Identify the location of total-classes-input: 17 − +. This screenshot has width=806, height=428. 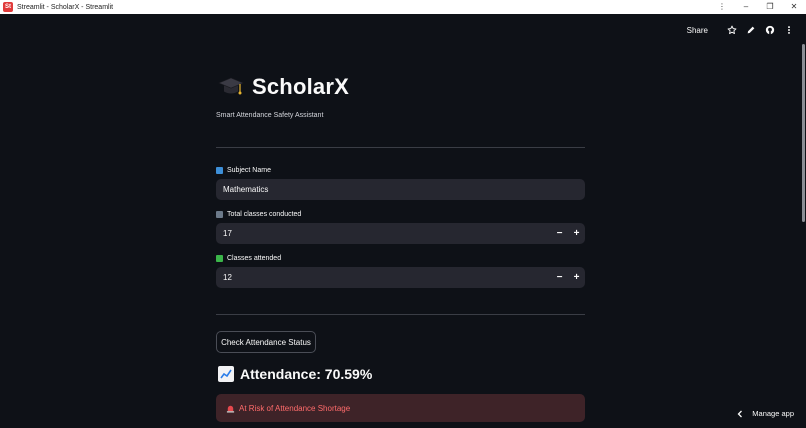
(400, 233).